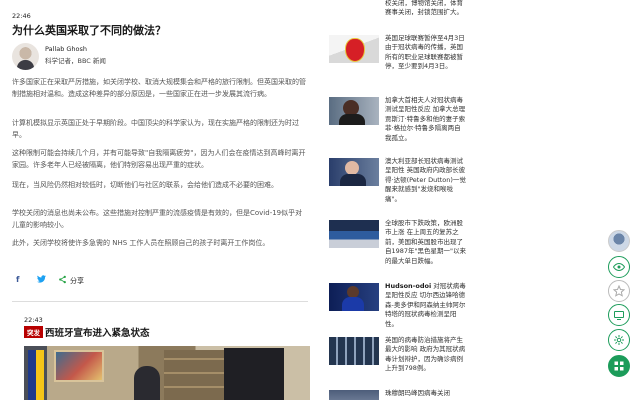 This screenshot has height=400, width=640. I want to click on twitter-share-icon, so click(41, 280).